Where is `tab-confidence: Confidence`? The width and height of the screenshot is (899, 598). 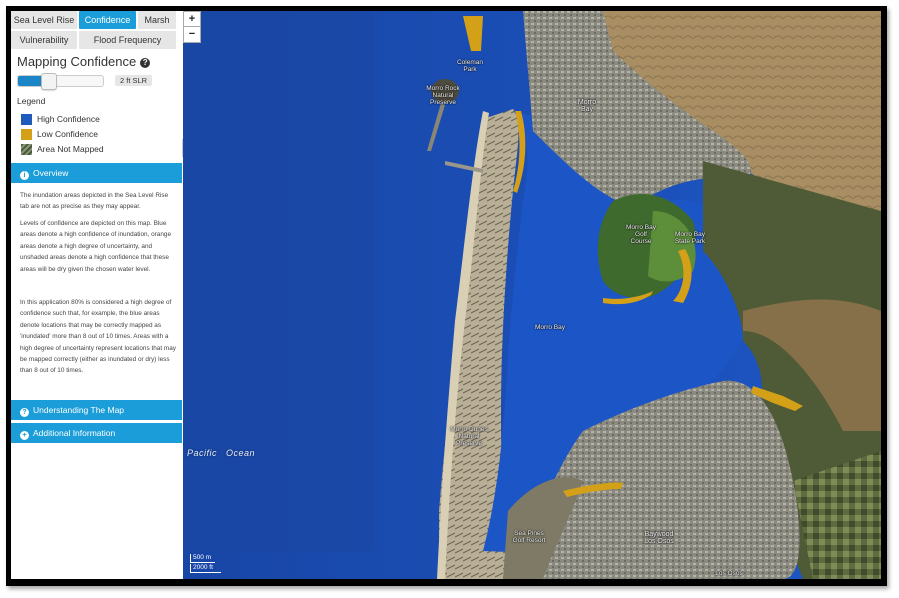 tab-confidence: Confidence is located at coordinates (107, 20).